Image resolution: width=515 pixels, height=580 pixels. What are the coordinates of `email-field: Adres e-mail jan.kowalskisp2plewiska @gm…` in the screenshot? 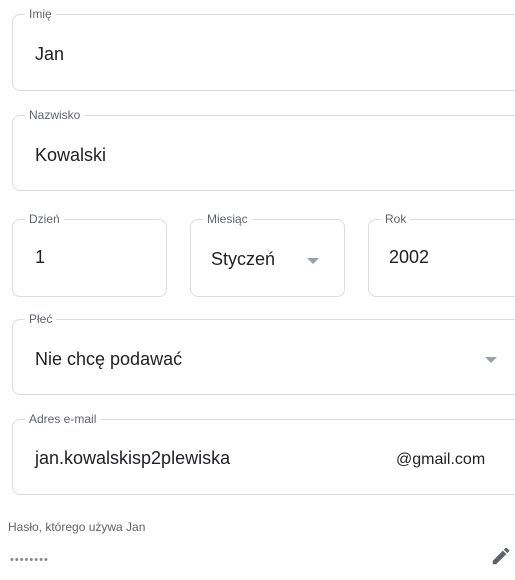 It's located at (263, 453).